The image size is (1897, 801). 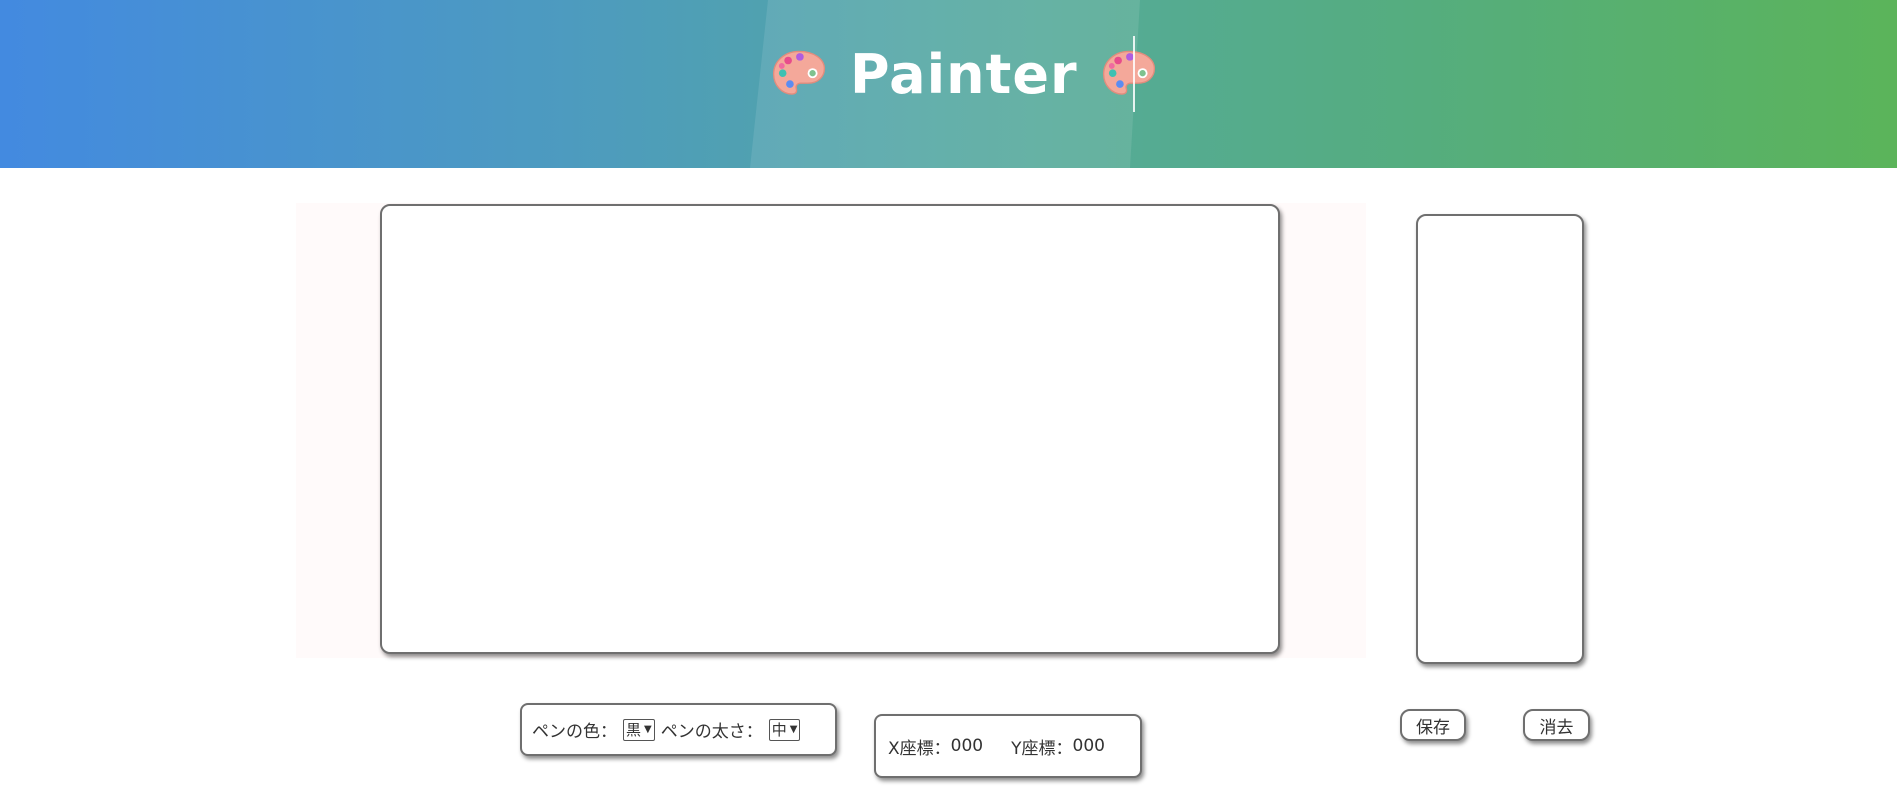 I want to click on coordinate-display: X座標： 000 Y座標： 000, so click(x=1008, y=746).